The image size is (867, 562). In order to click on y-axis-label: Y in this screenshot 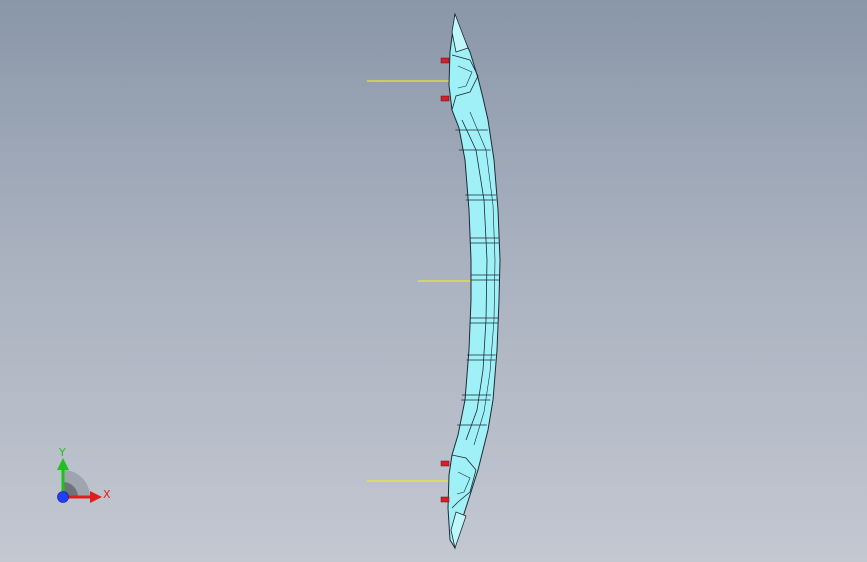, I will do `click(62, 452)`.